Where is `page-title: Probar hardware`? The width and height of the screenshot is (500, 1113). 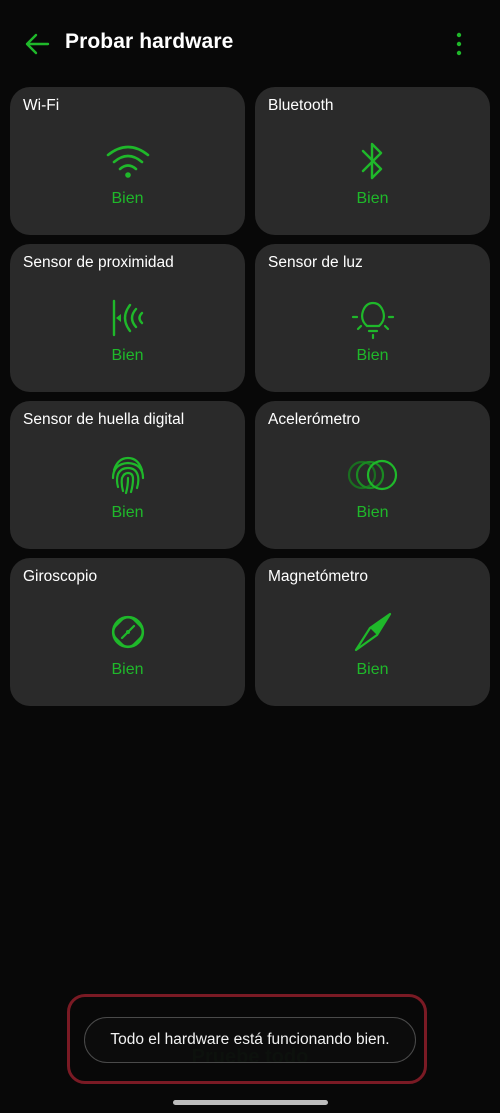 page-title: Probar hardware is located at coordinates (149, 41).